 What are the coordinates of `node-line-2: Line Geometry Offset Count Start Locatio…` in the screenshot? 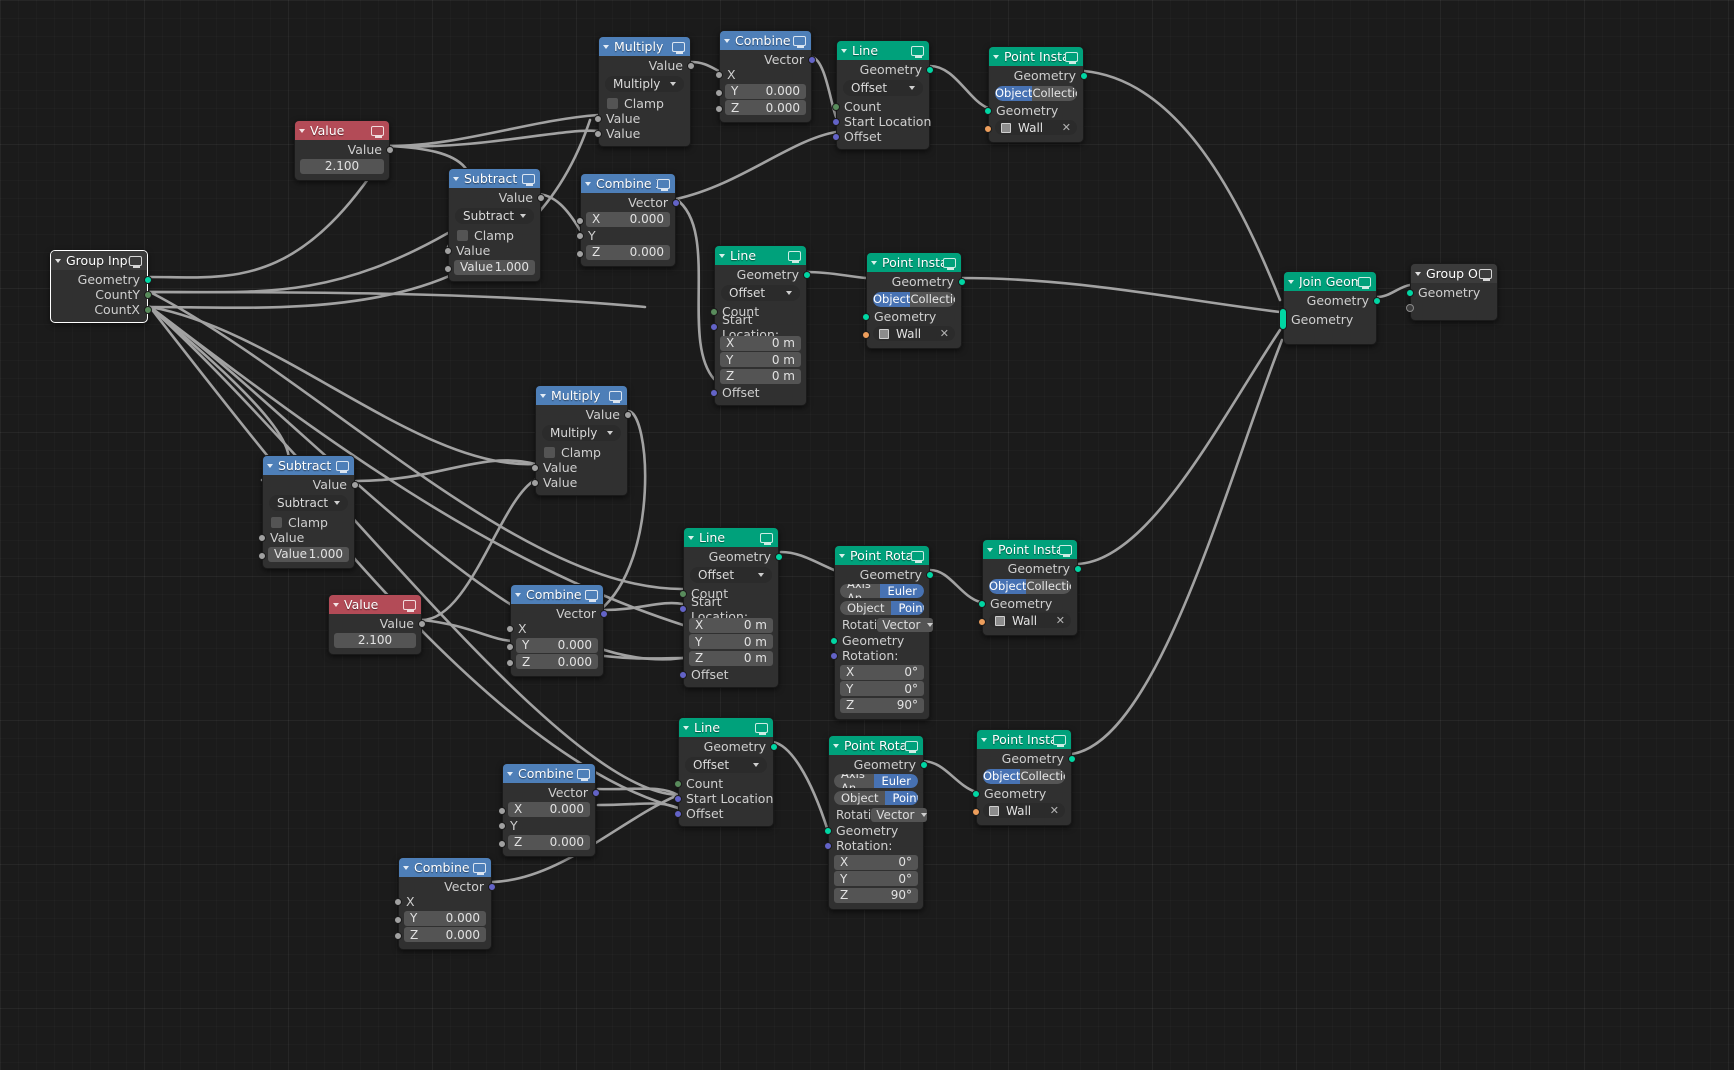 It's located at (760, 325).